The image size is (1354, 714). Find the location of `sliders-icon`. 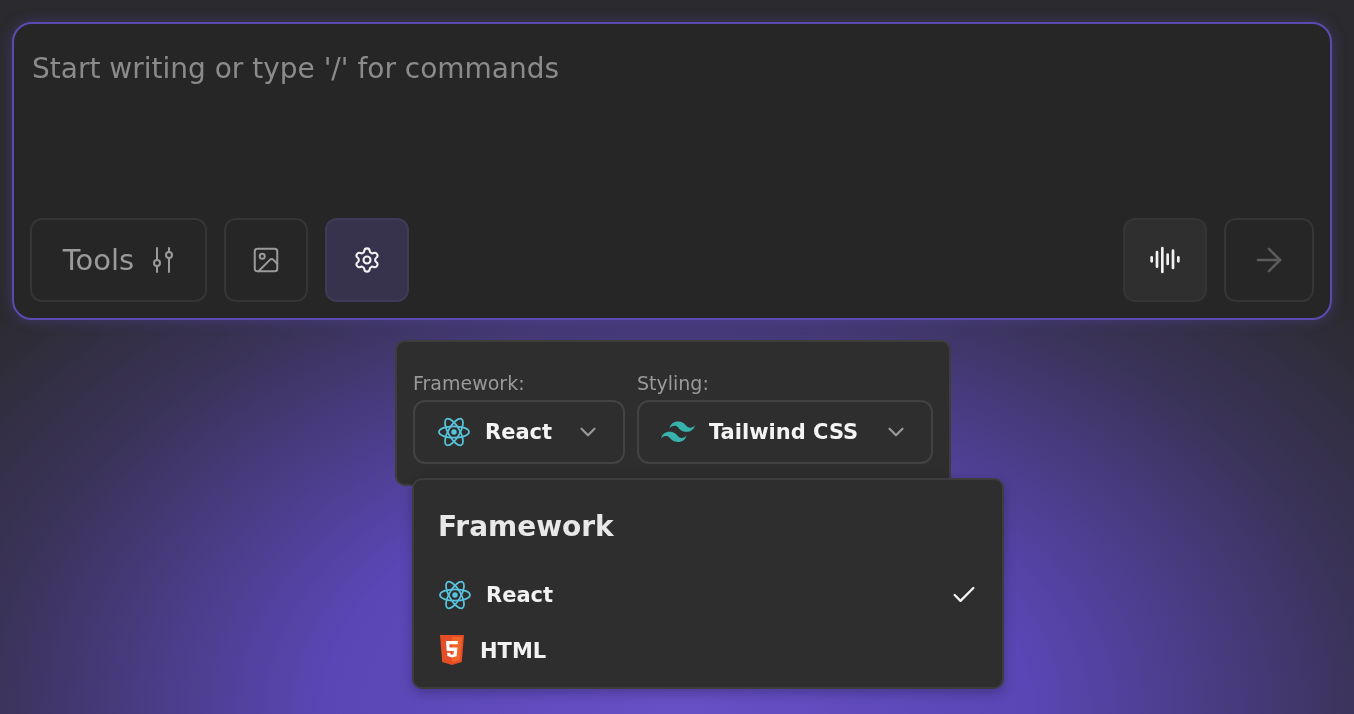

sliders-icon is located at coordinates (163, 260).